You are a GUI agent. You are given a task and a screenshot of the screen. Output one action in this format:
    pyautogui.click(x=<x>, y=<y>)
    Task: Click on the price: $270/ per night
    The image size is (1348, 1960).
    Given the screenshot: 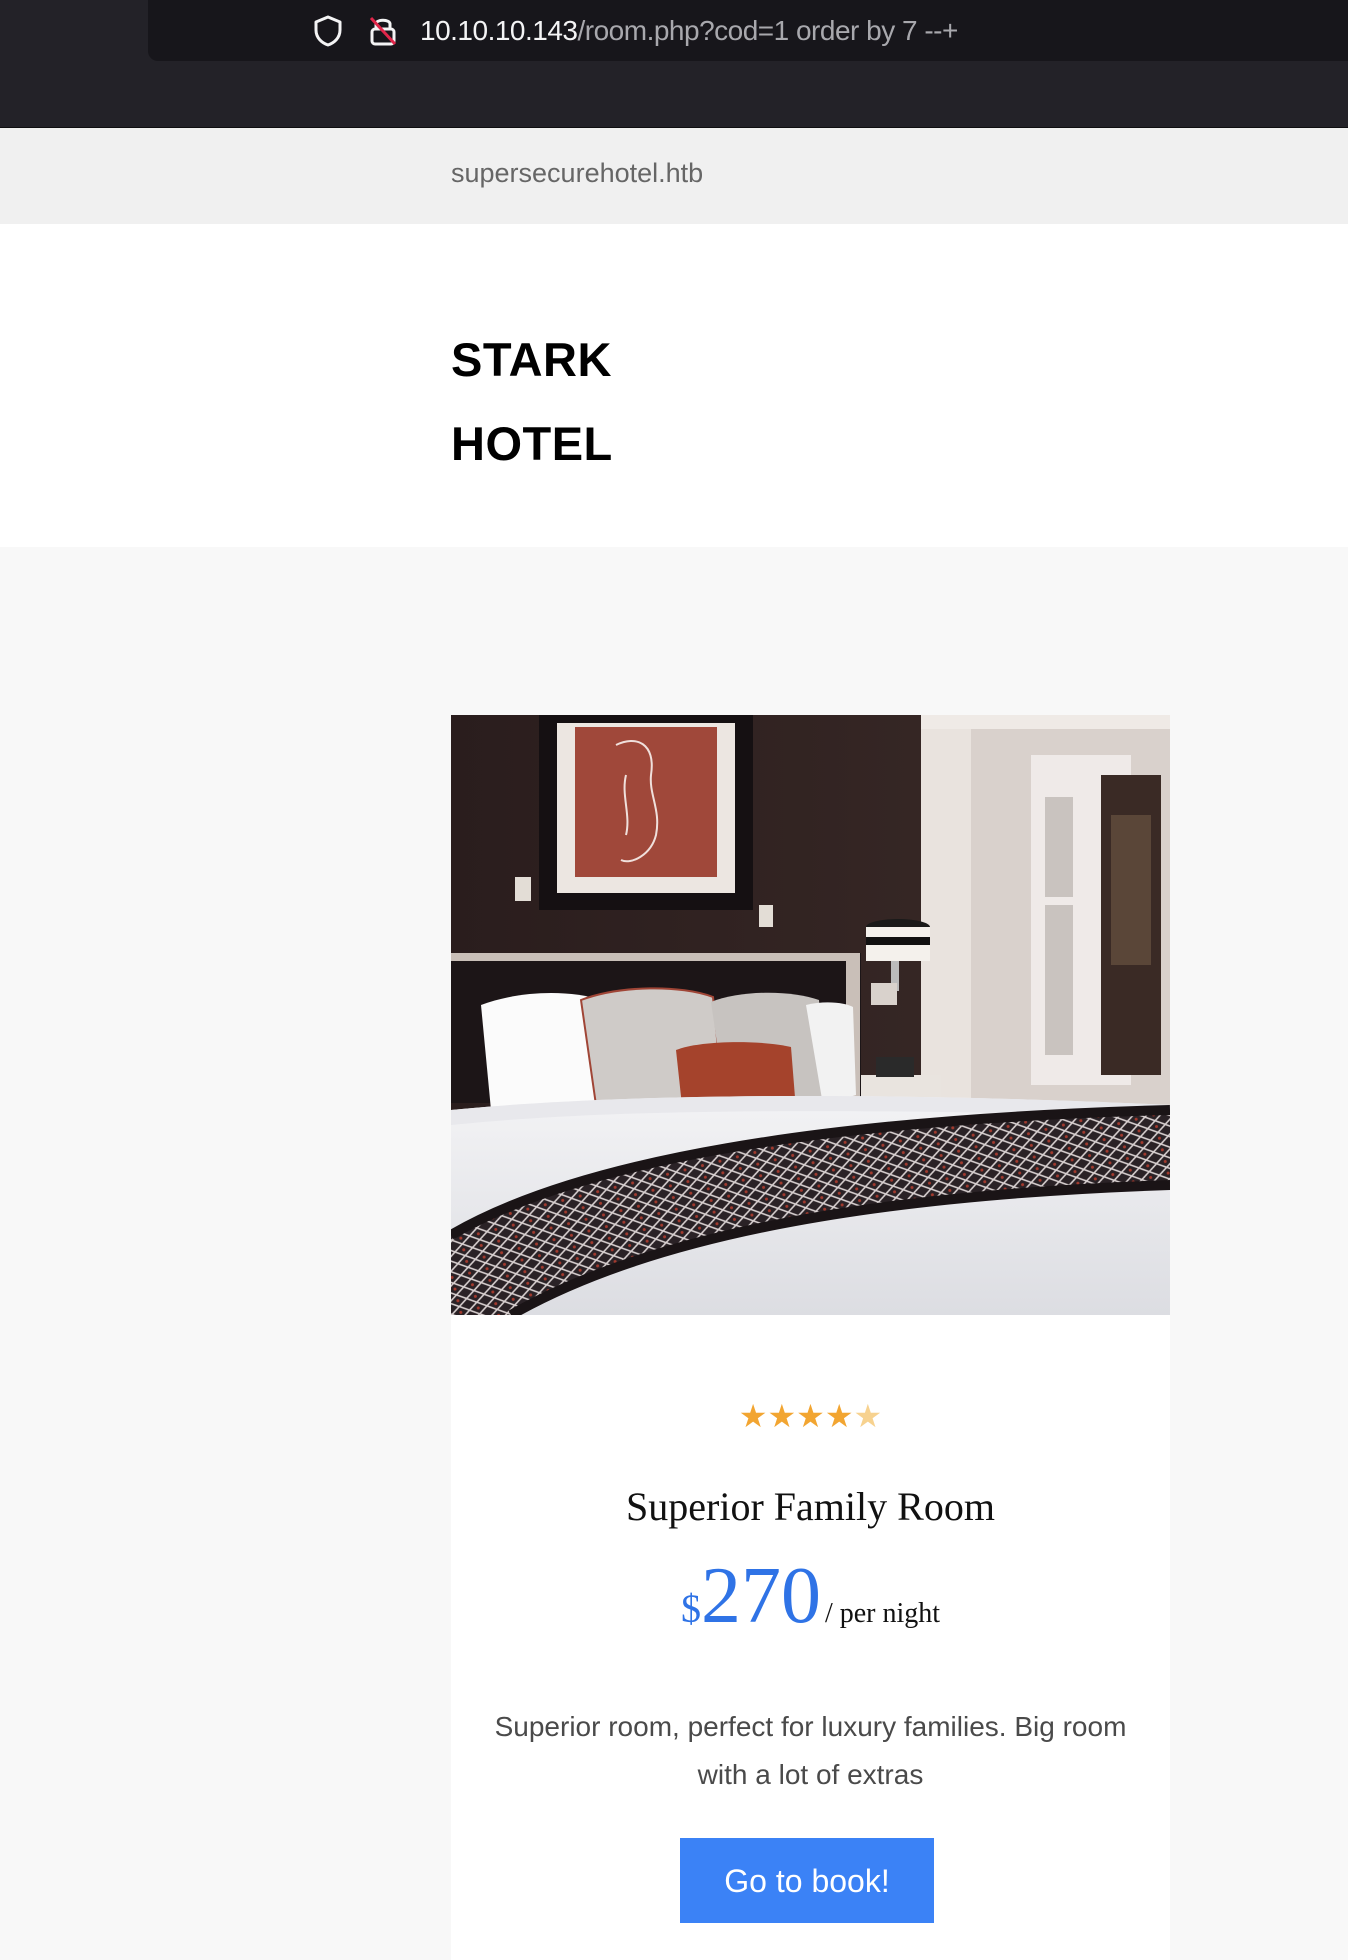 What is the action you would take?
    pyautogui.click(x=810, y=1596)
    